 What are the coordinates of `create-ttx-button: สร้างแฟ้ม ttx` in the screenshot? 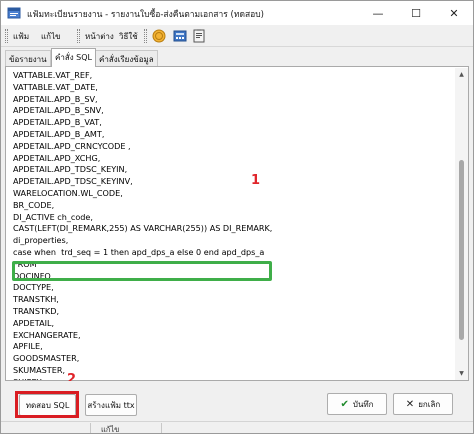 It's located at (111, 405).